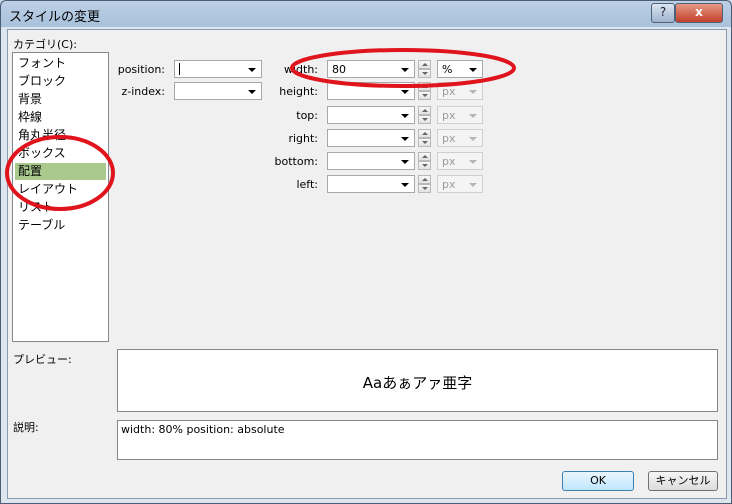 This screenshot has width=732, height=504. What do you see at coordinates (460, 138) in the screenshot?
I see `right-unit-combo: px` at bounding box center [460, 138].